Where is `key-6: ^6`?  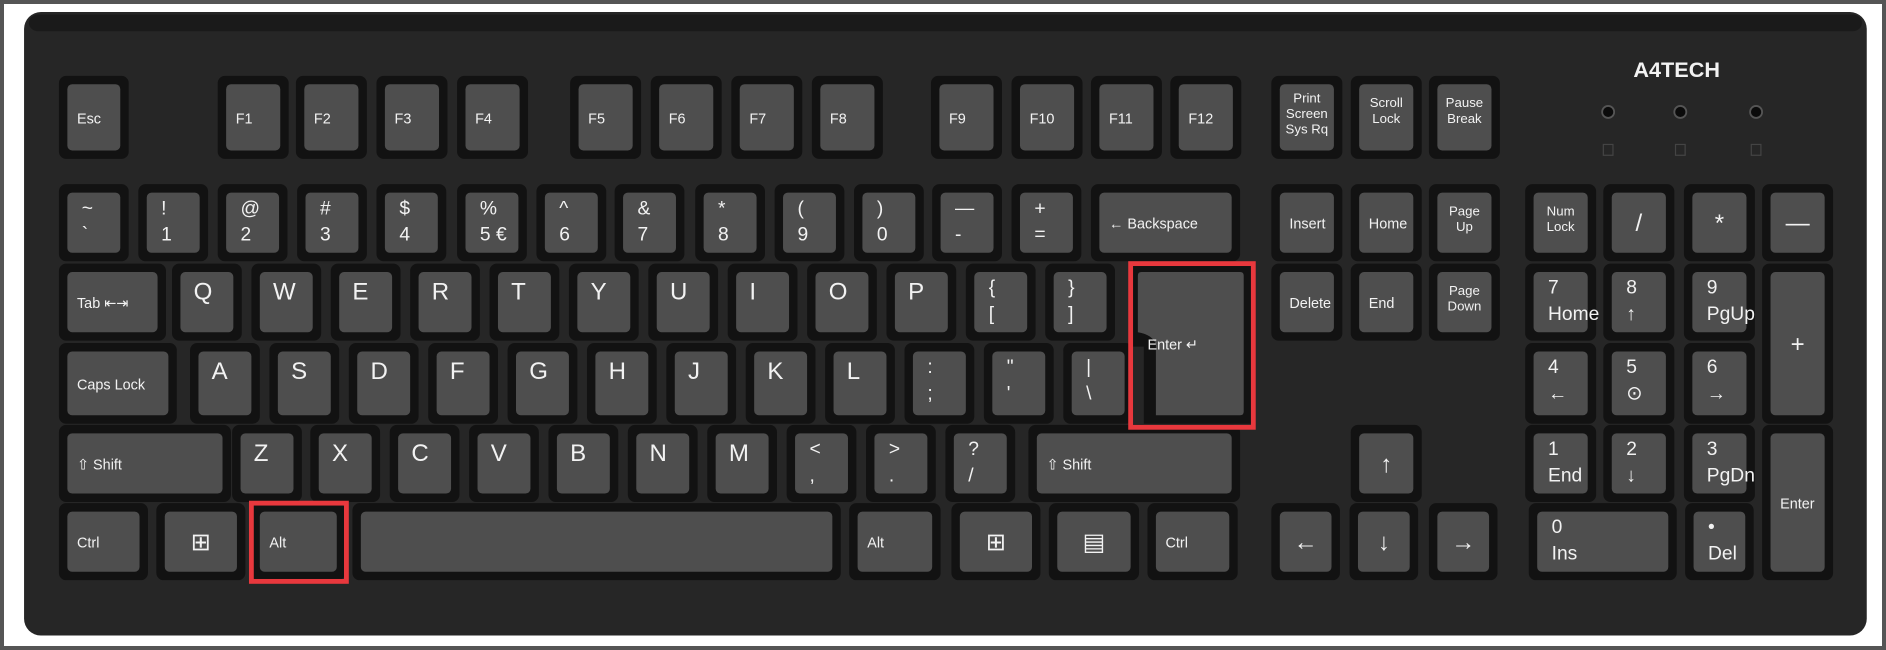 key-6: ^6 is located at coordinates (571, 223).